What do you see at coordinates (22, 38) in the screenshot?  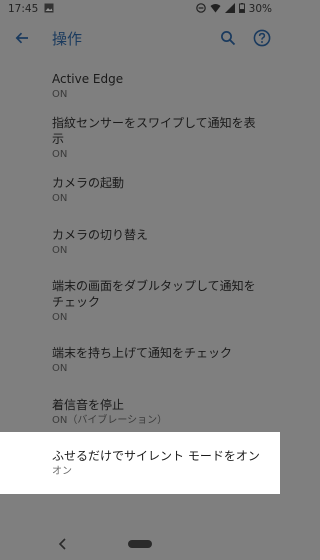 I see `back-arrow-icon` at bounding box center [22, 38].